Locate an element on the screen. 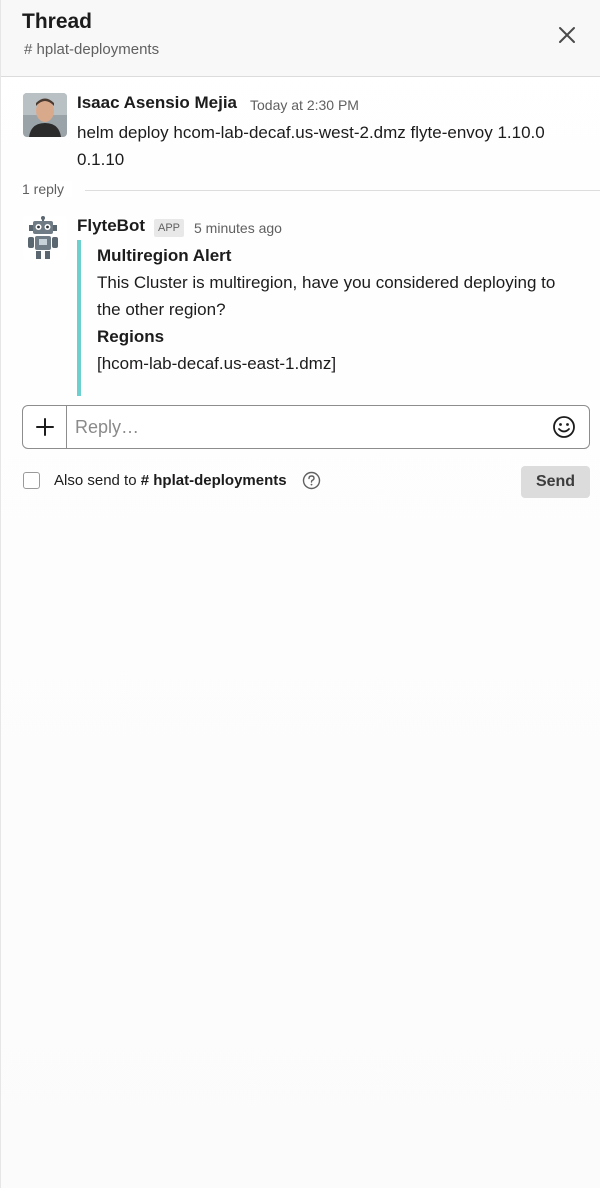  attachment-field-value: [hcom-lab-decaf.us-east-1.dmz] is located at coordinates (217, 363).